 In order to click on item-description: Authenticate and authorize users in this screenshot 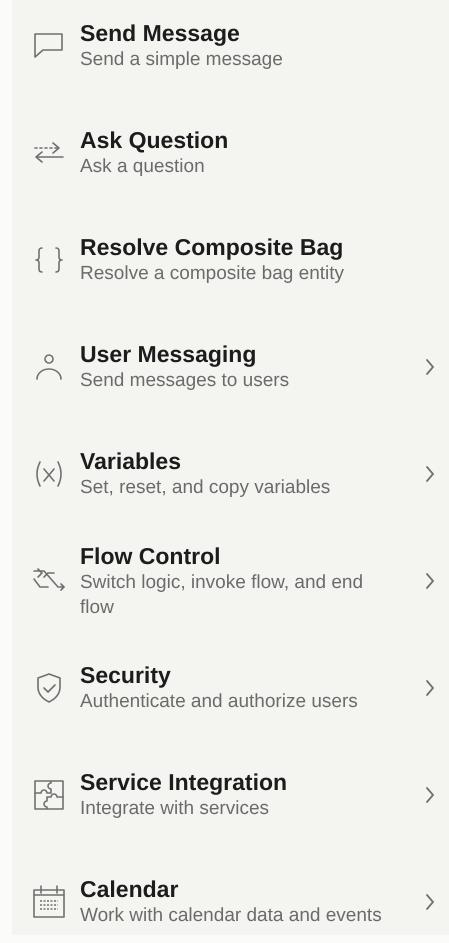, I will do `click(219, 702)`.